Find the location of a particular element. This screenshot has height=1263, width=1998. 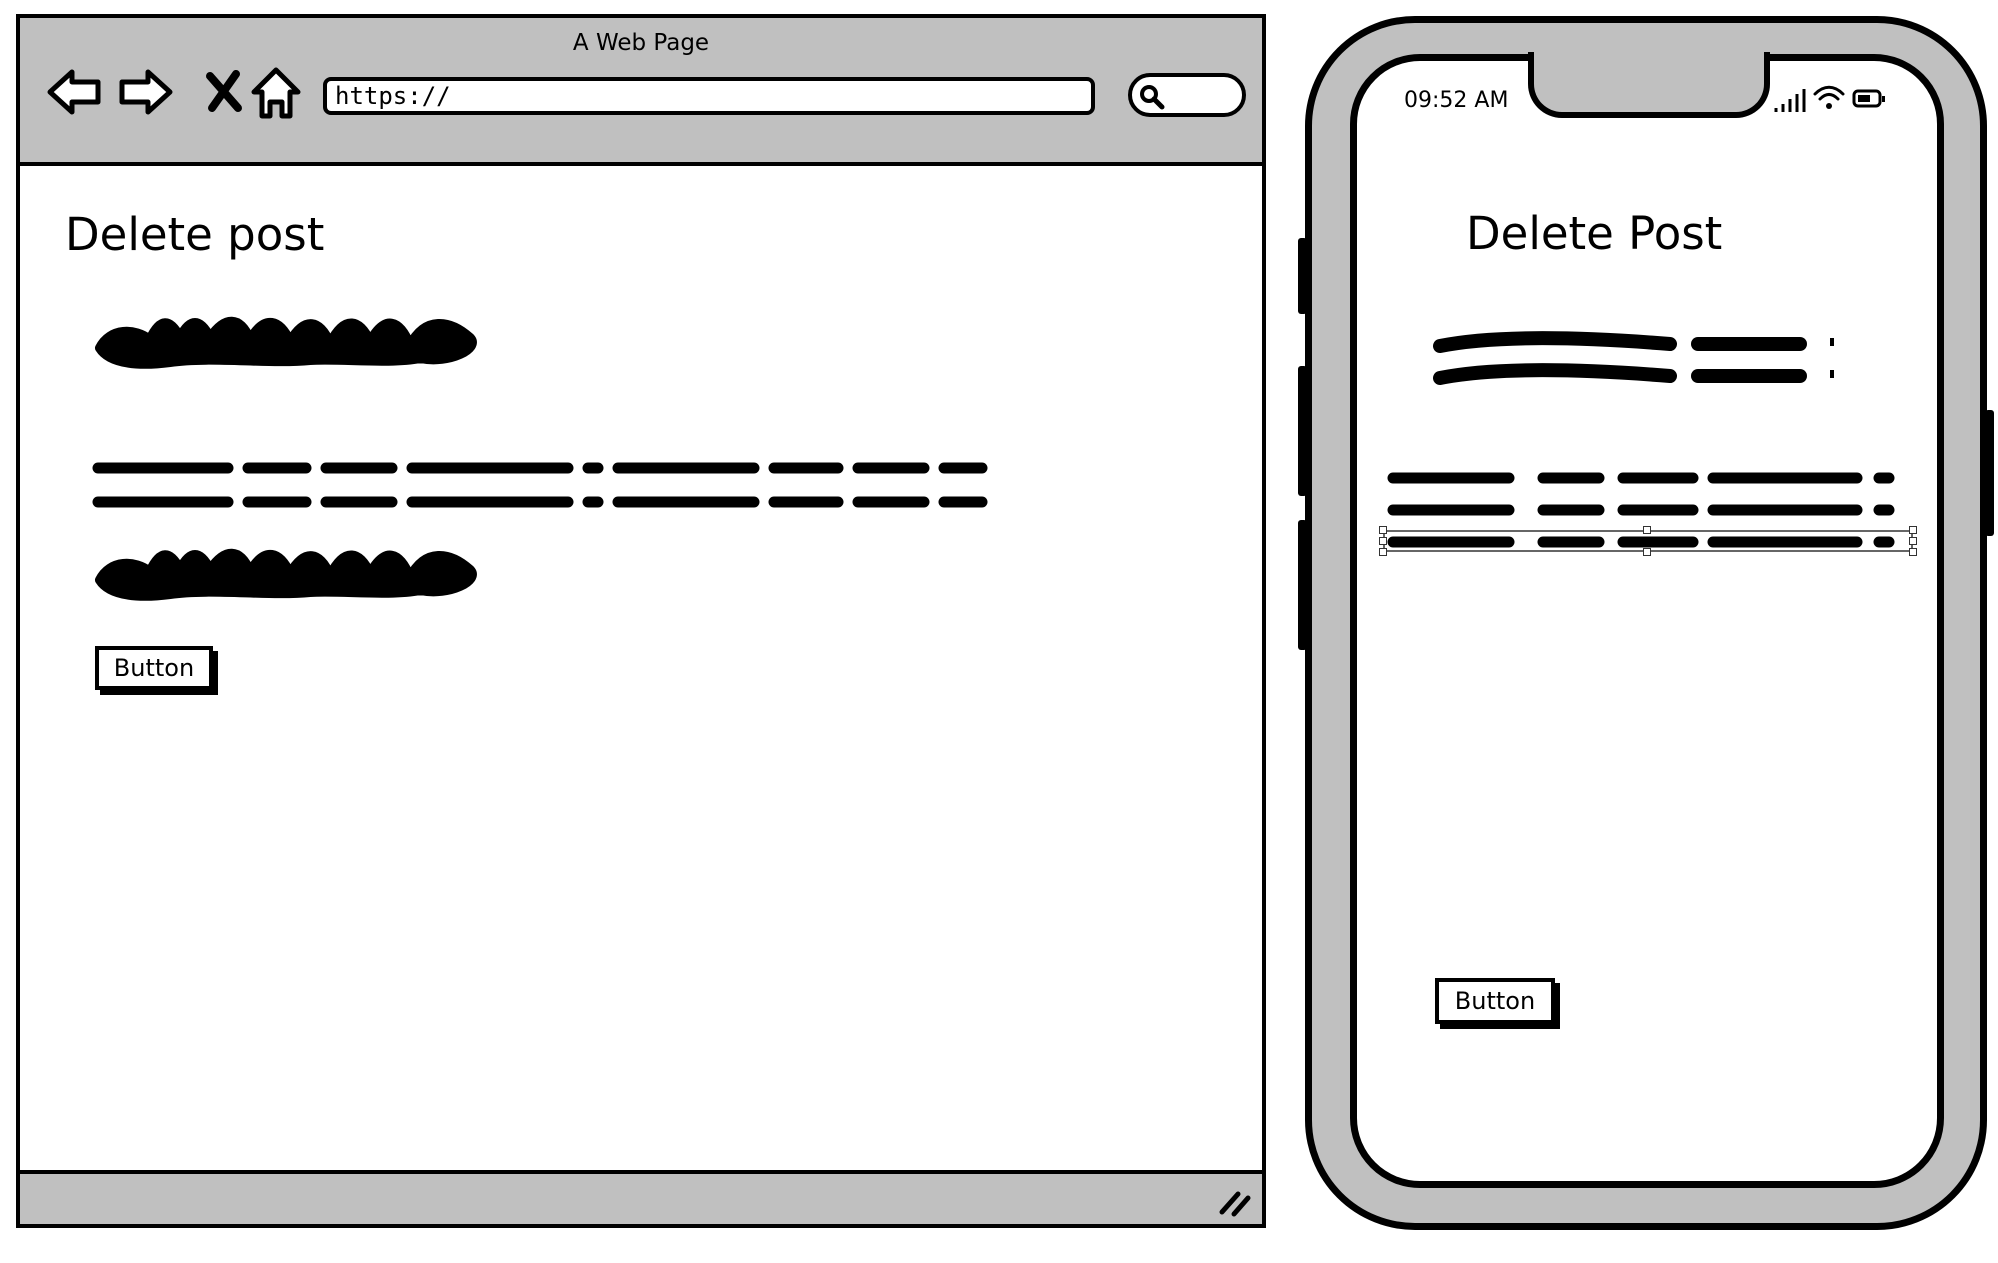

browser-toolbar: A Web Page https:// is located at coordinates (641, 92).